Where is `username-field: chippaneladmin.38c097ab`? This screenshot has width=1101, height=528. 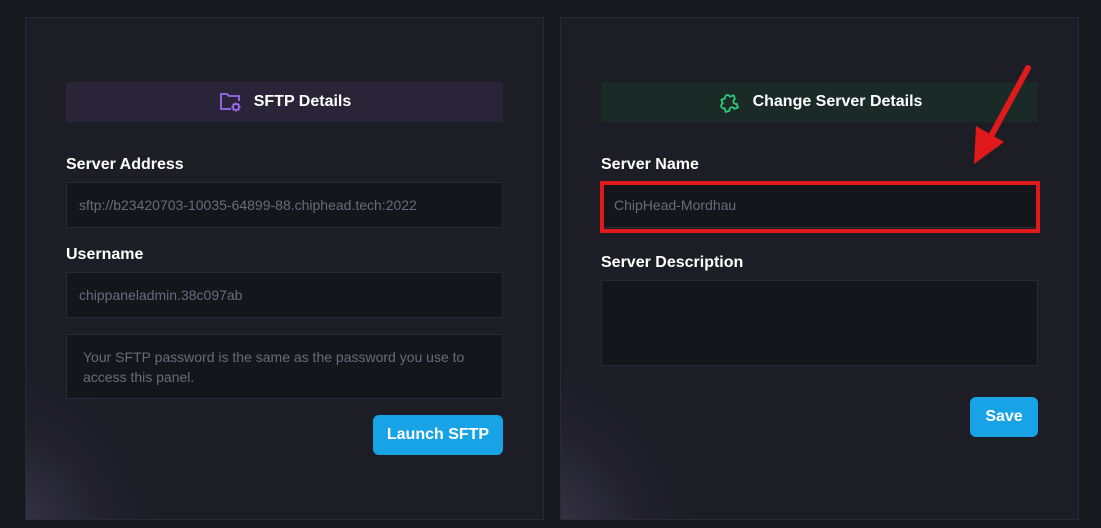 username-field: chippaneladmin.38c097ab is located at coordinates (284, 295).